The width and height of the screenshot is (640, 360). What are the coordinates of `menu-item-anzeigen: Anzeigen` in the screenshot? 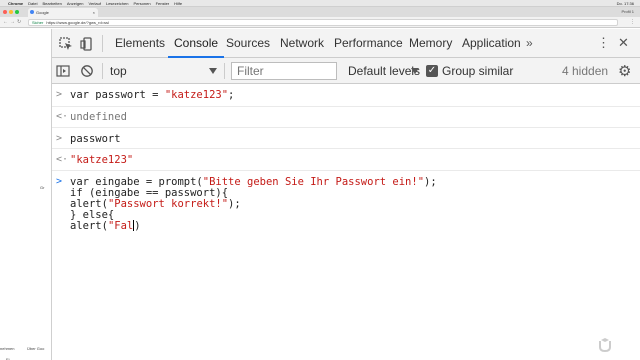 It's located at (75, 3).